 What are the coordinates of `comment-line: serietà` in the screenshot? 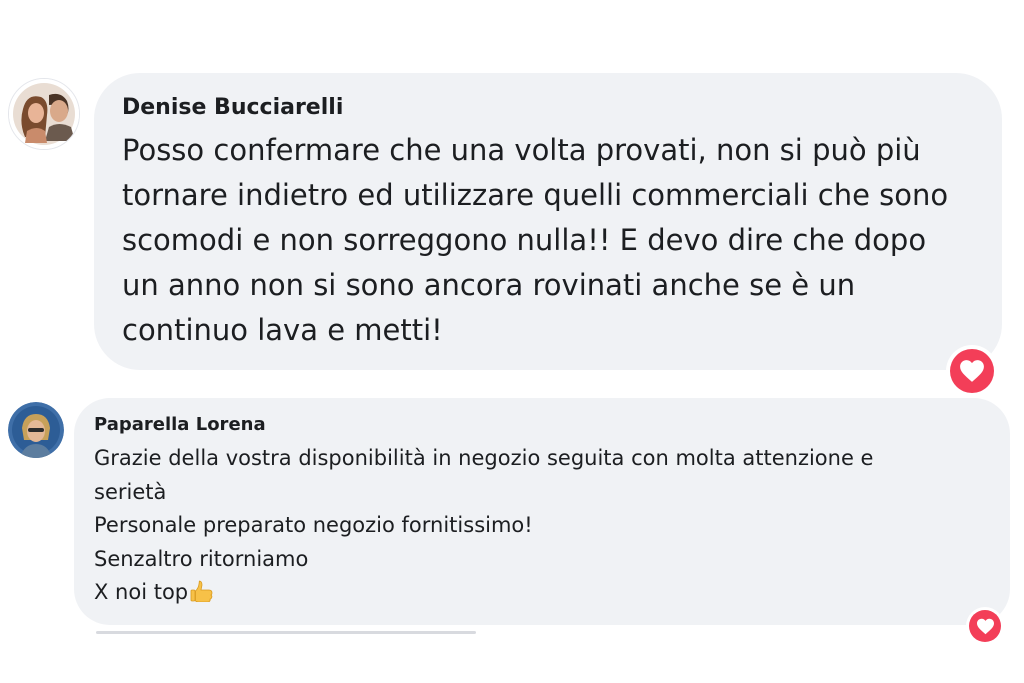 It's located at (130, 491).